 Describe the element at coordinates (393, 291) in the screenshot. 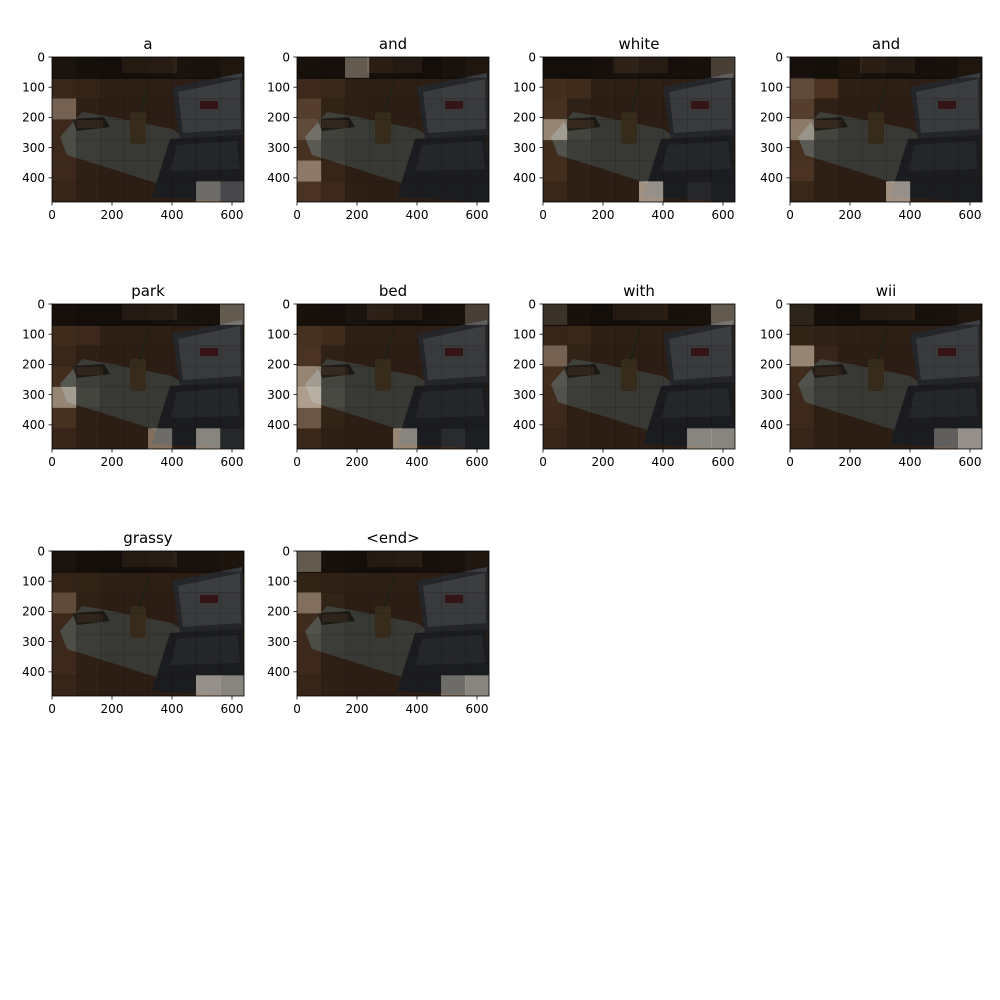

I see `panel-title: bed` at that location.